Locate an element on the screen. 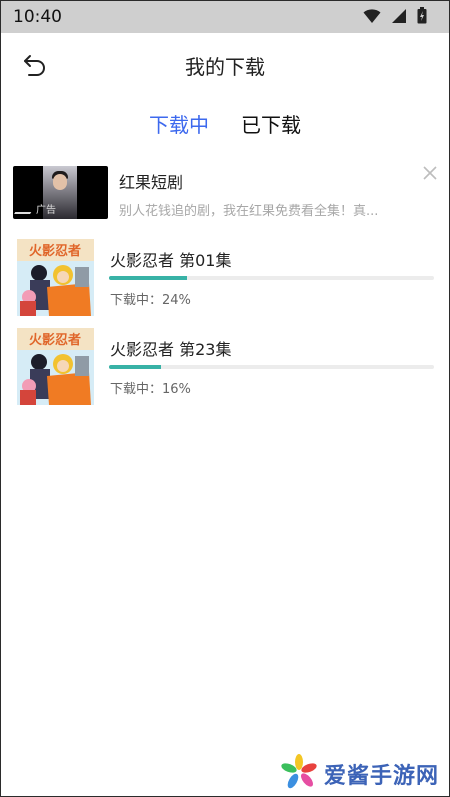 The width and height of the screenshot is (450, 797). app-header: 我的下载 is located at coordinates (225, 64).